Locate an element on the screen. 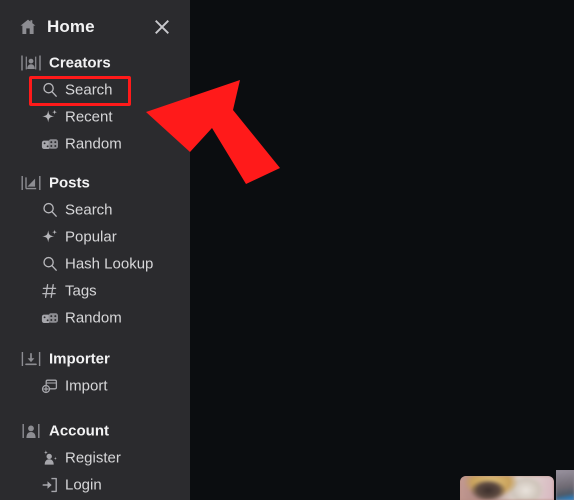  sidebar-item-posts-hash-lookup: Hash Lookup is located at coordinates (95, 263).